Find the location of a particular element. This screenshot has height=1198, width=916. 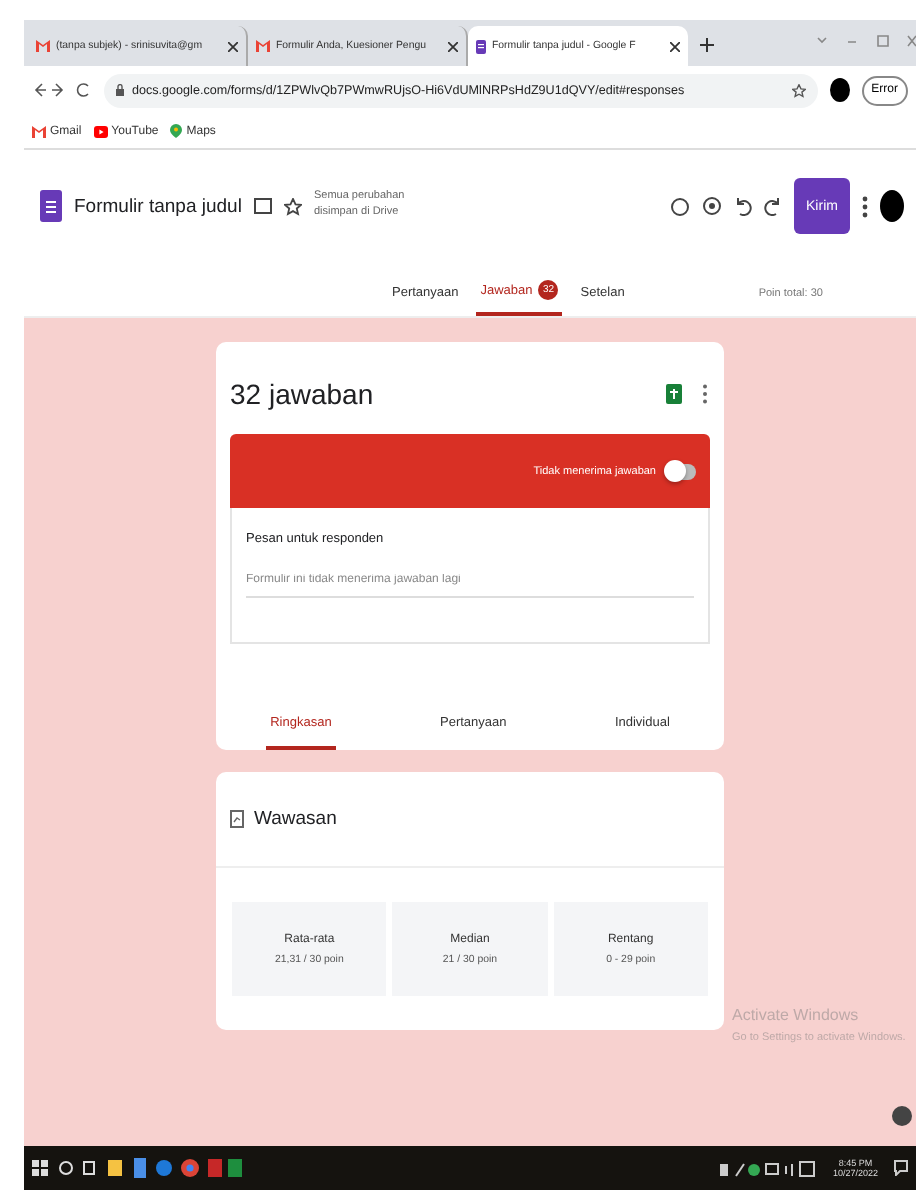

form-title: Formulir tanpa judul is located at coordinates (158, 206).